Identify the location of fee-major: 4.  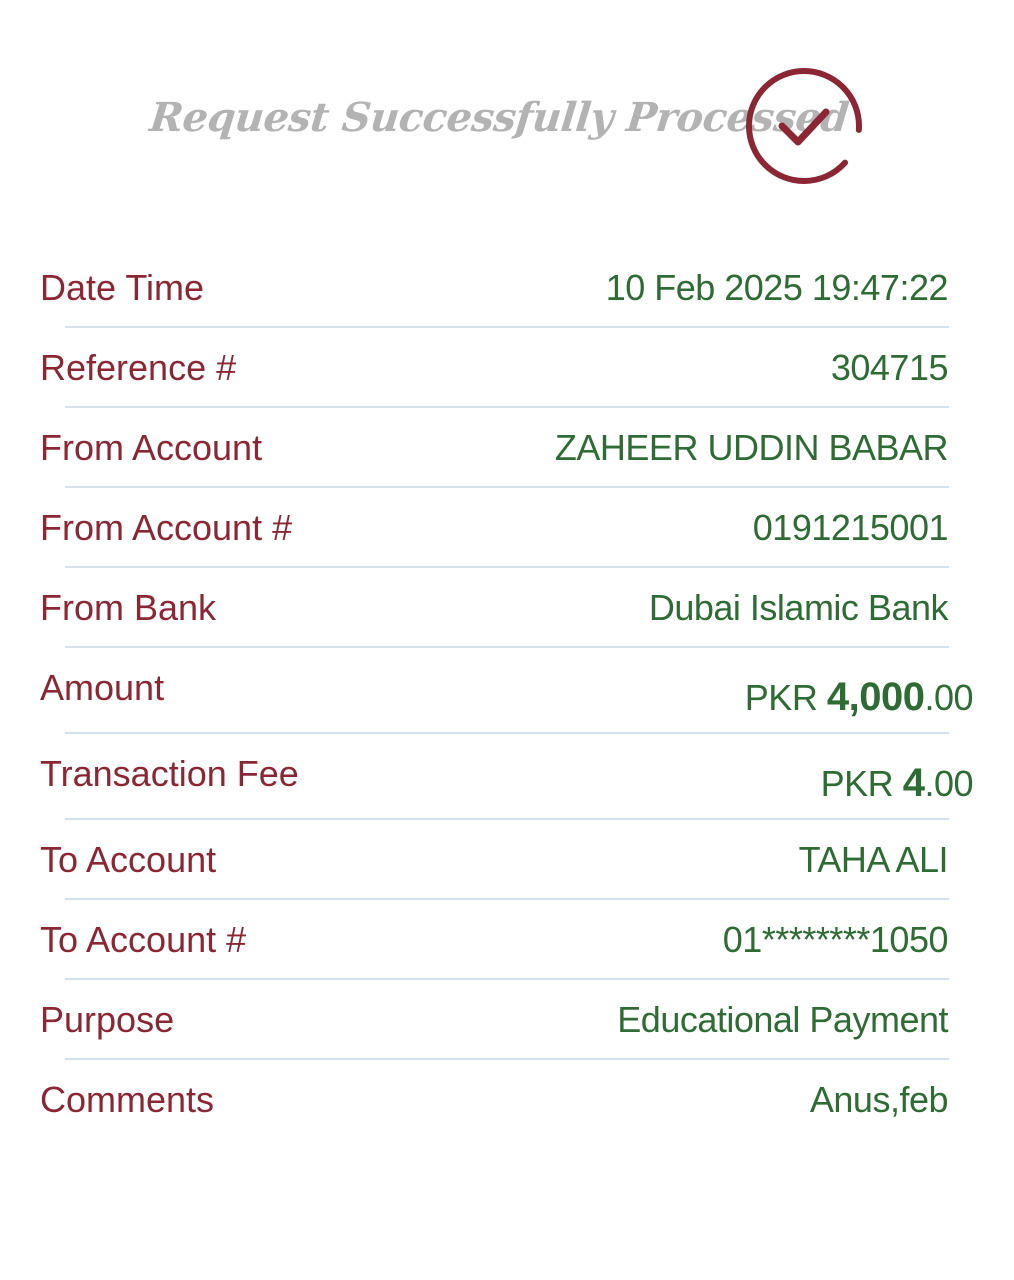
(913, 783).